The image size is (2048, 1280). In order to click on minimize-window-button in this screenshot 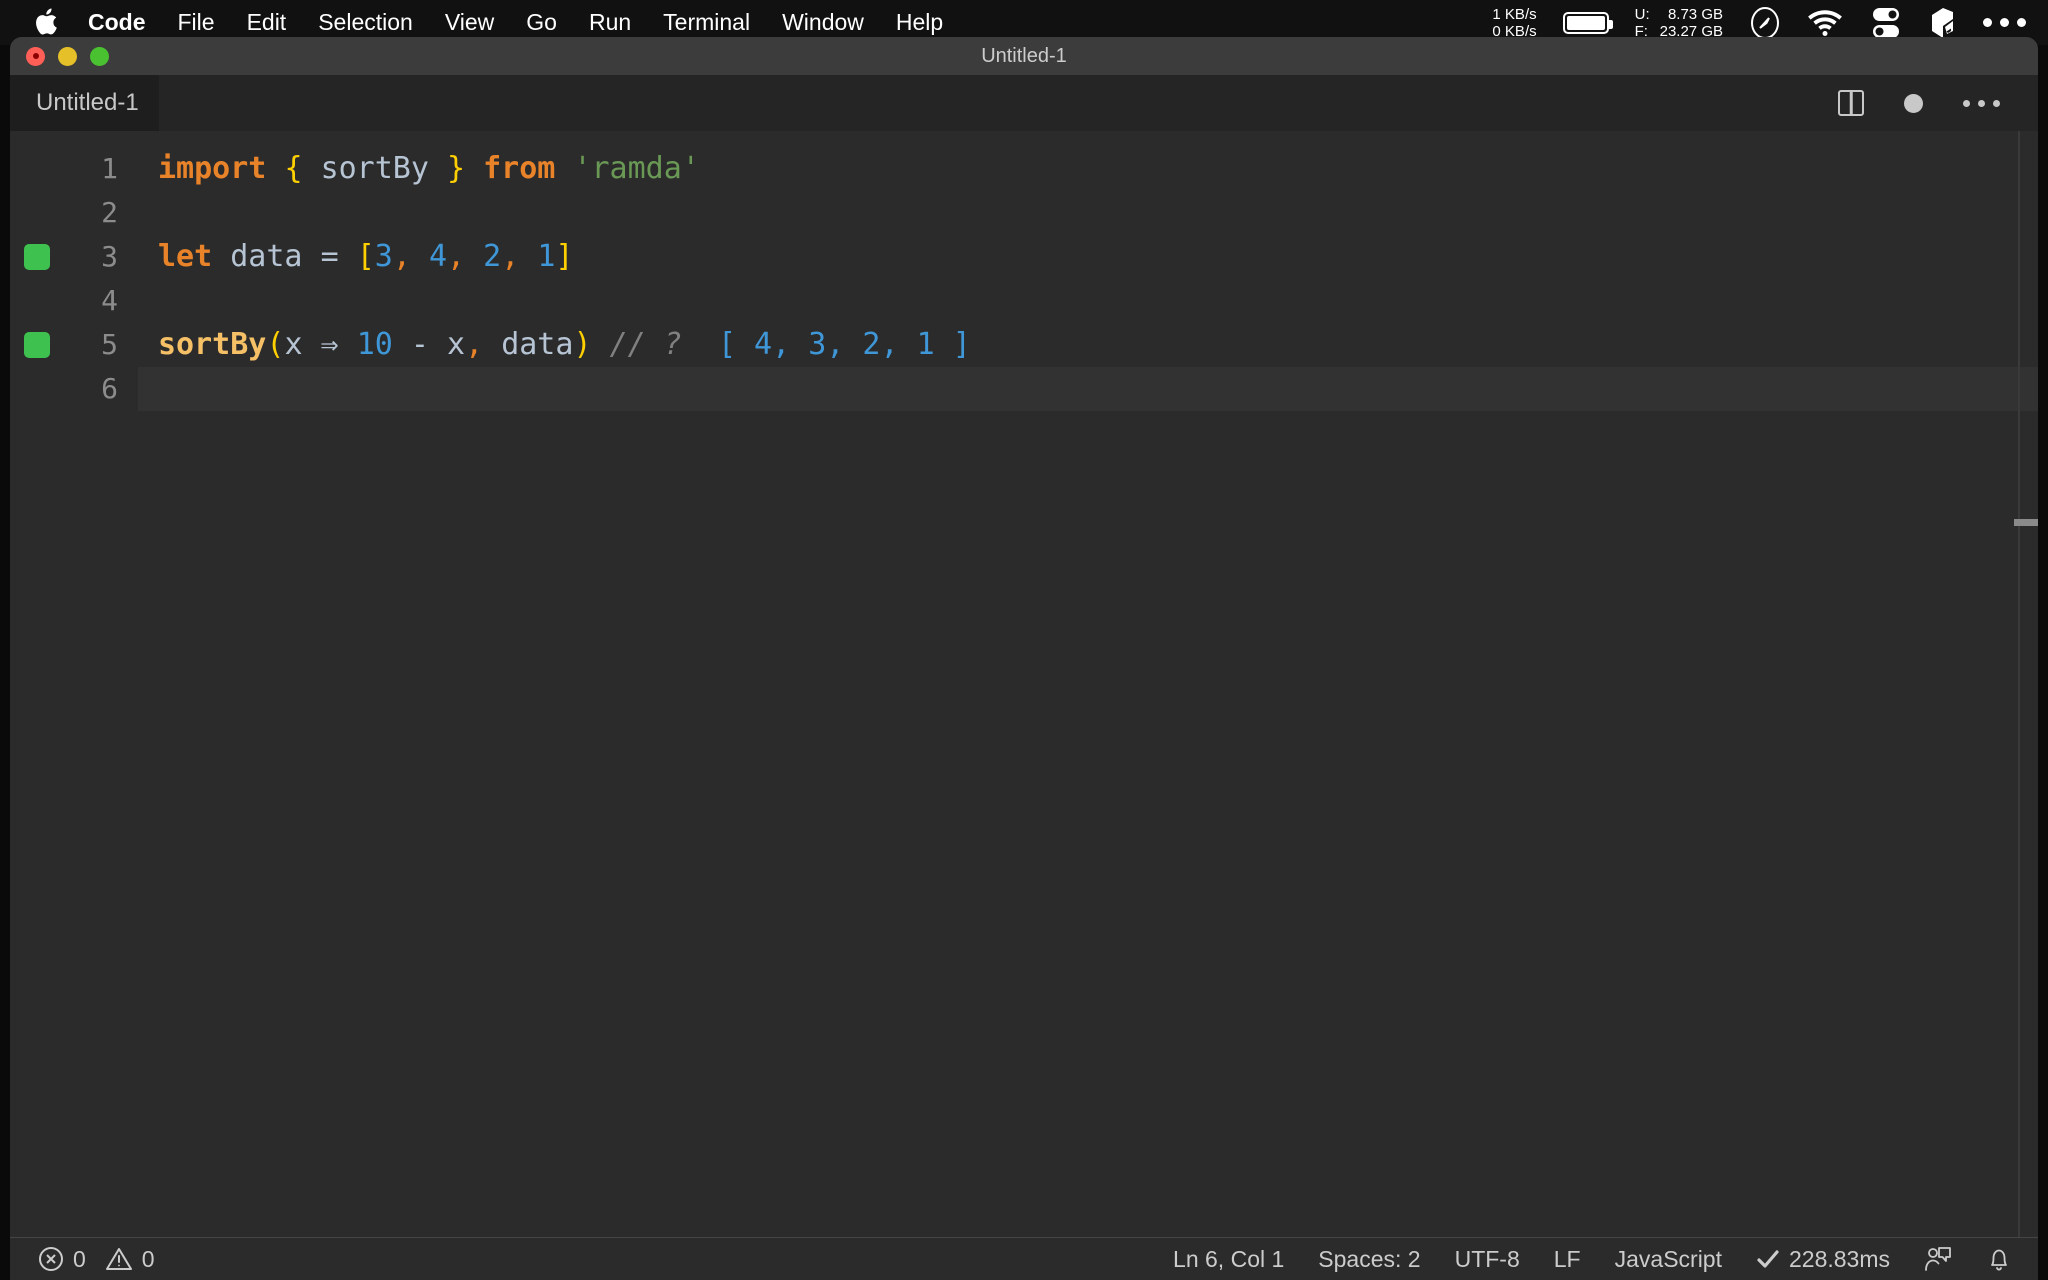, I will do `click(67, 56)`.